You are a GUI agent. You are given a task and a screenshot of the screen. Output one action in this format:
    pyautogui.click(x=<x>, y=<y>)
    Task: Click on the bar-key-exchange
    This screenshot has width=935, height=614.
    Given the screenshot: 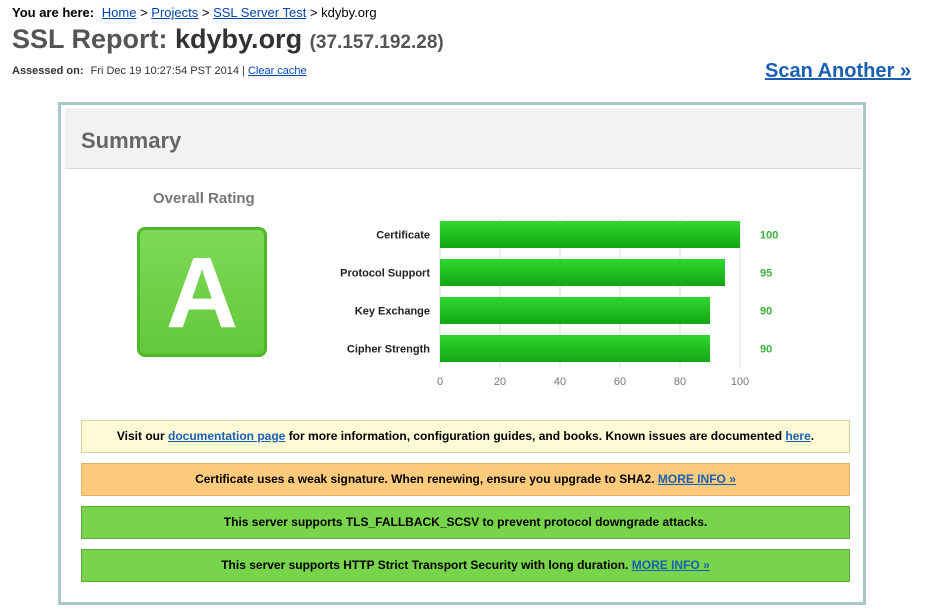 What is the action you would take?
    pyautogui.click(x=575, y=310)
    